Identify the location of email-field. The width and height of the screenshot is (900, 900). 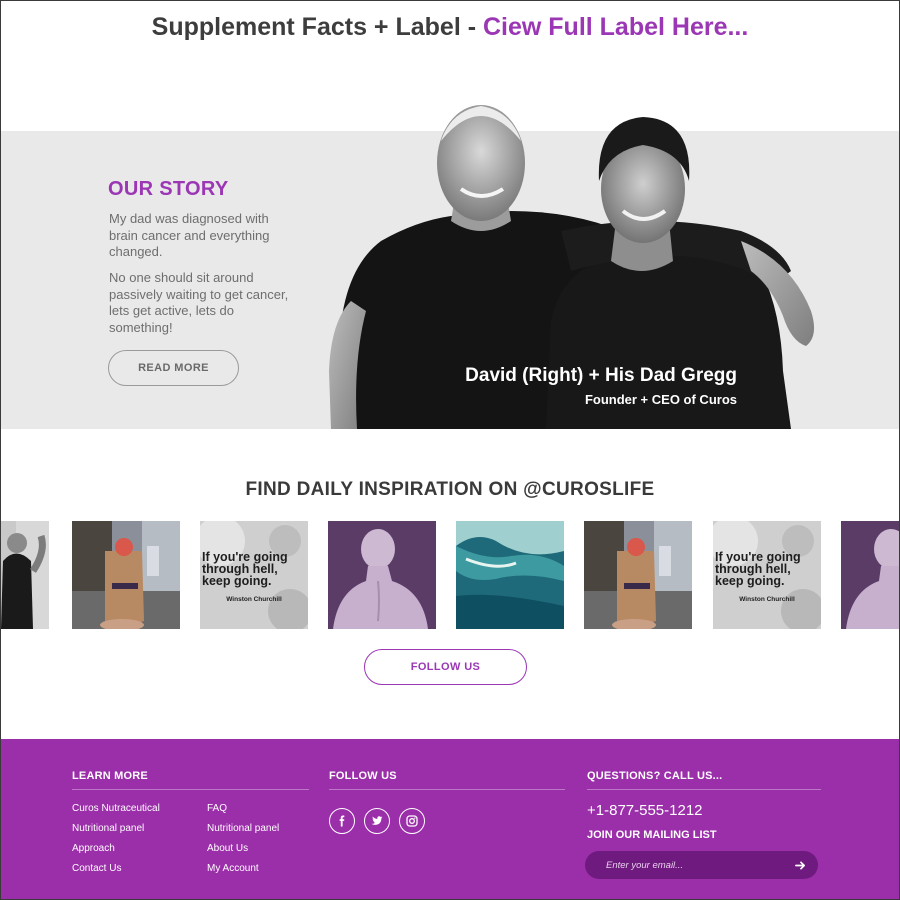
(685, 865).